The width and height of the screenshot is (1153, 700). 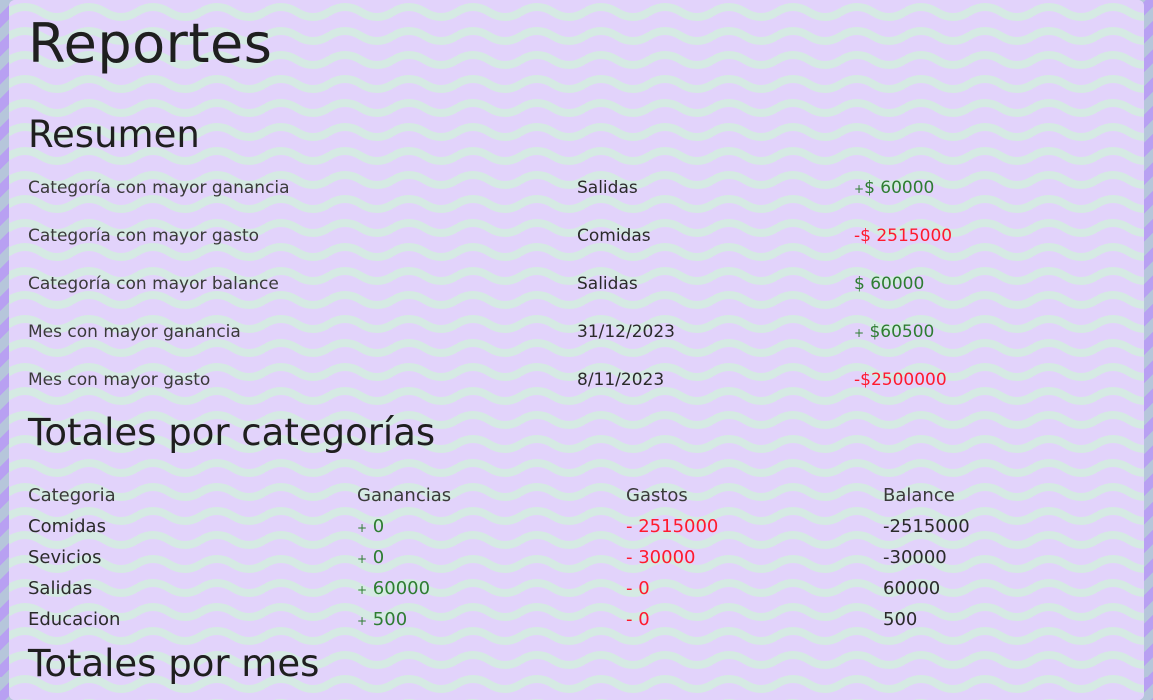 I want to click on summary-amount: -$2500000, so click(x=984, y=380).